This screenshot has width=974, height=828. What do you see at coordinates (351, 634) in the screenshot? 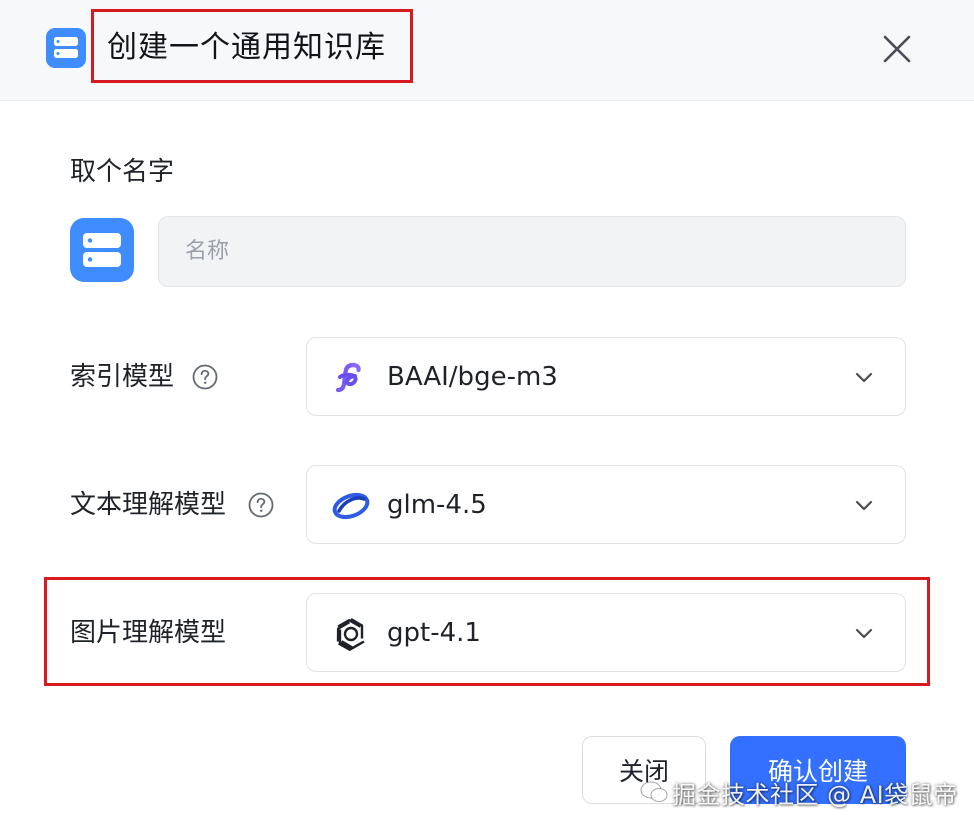
I see `openai-logo-icon` at bounding box center [351, 634].